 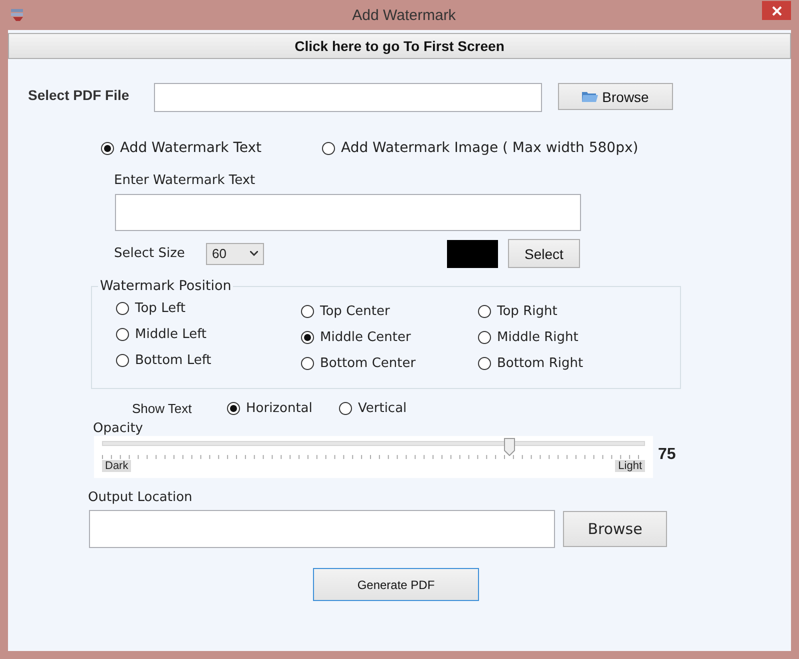 What do you see at coordinates (171, 334) in the screenshot?
I see `radio-label: Middle Left` at bounding box center [171, 334].